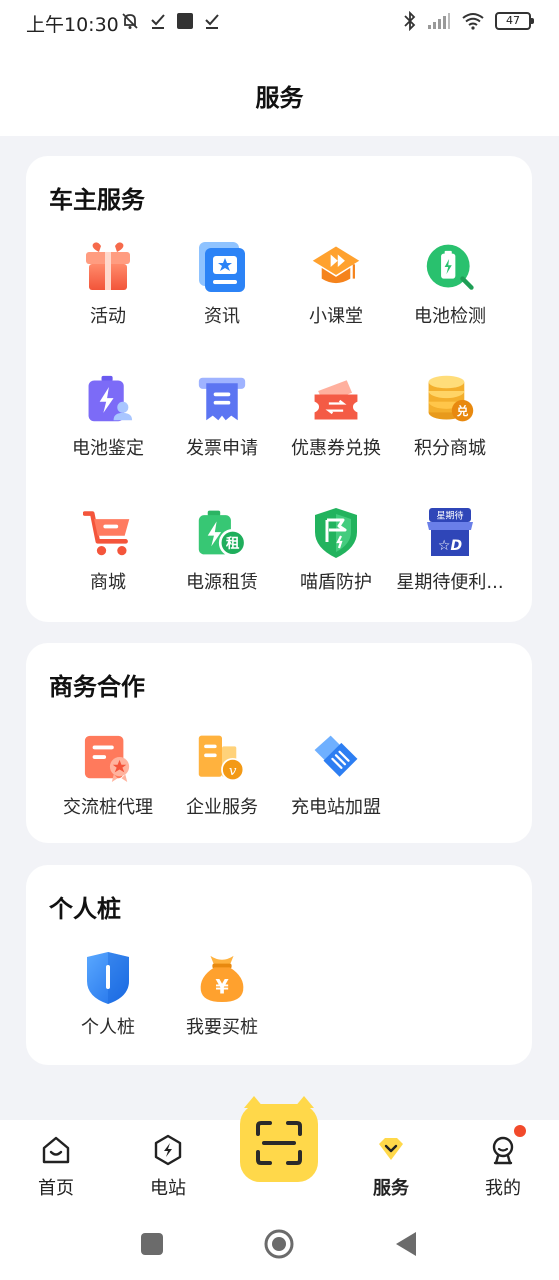  What do you see at coordinates (473, 21) in the screenshot?
I see `wifi-icon` at bounding box center [473, 21].